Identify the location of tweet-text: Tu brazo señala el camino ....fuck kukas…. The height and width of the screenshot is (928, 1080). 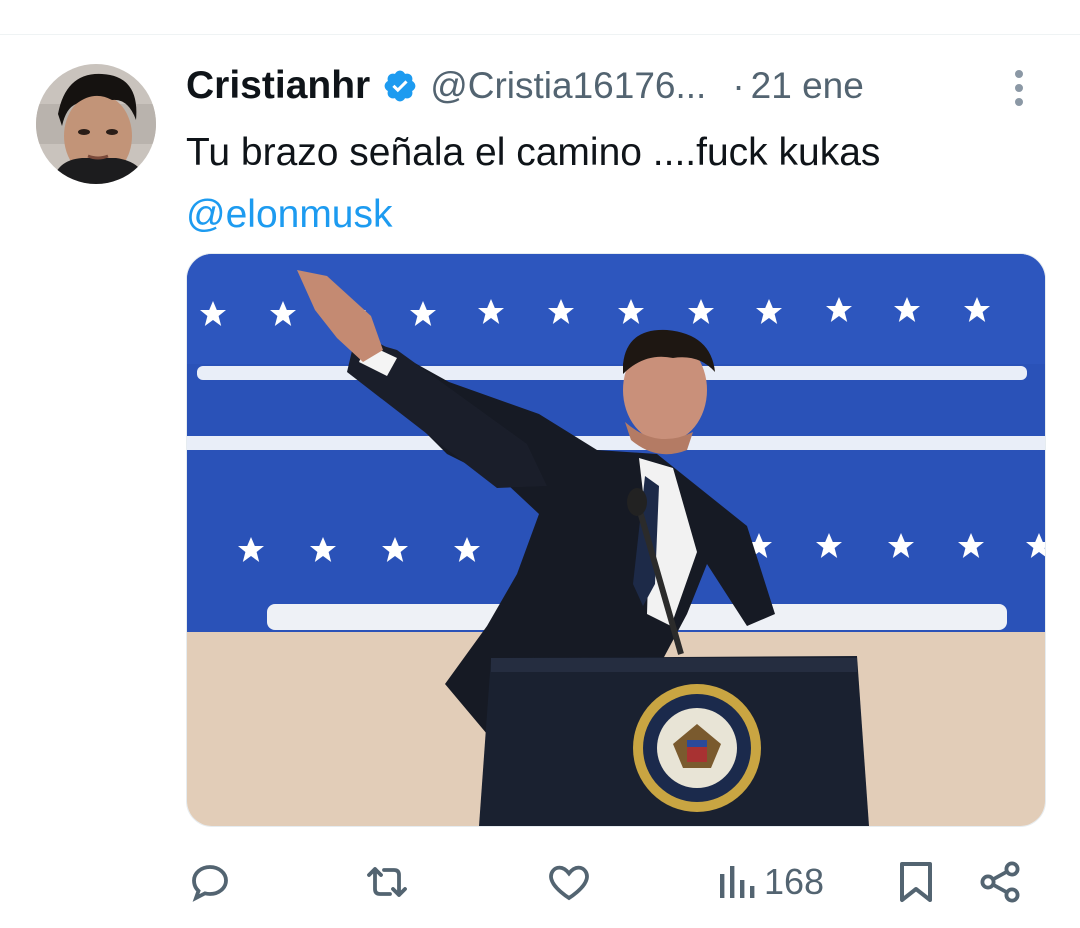
(616, 184).